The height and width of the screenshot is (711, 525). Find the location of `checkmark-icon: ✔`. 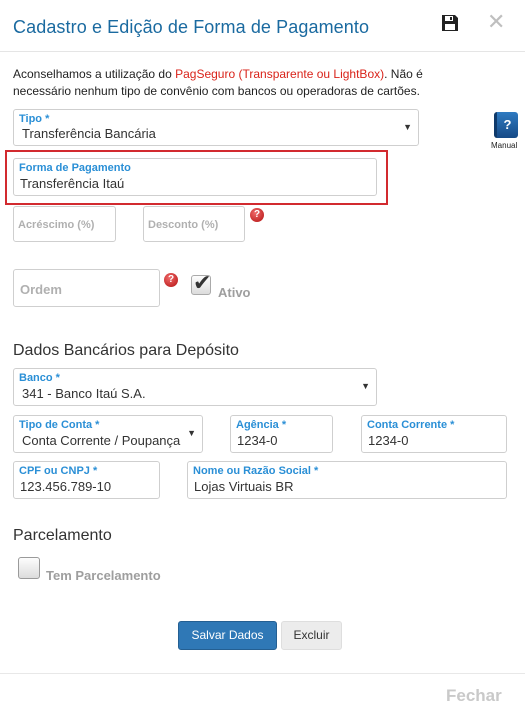

checkmark-icon: ✔ is located at coordinates (202, 282).